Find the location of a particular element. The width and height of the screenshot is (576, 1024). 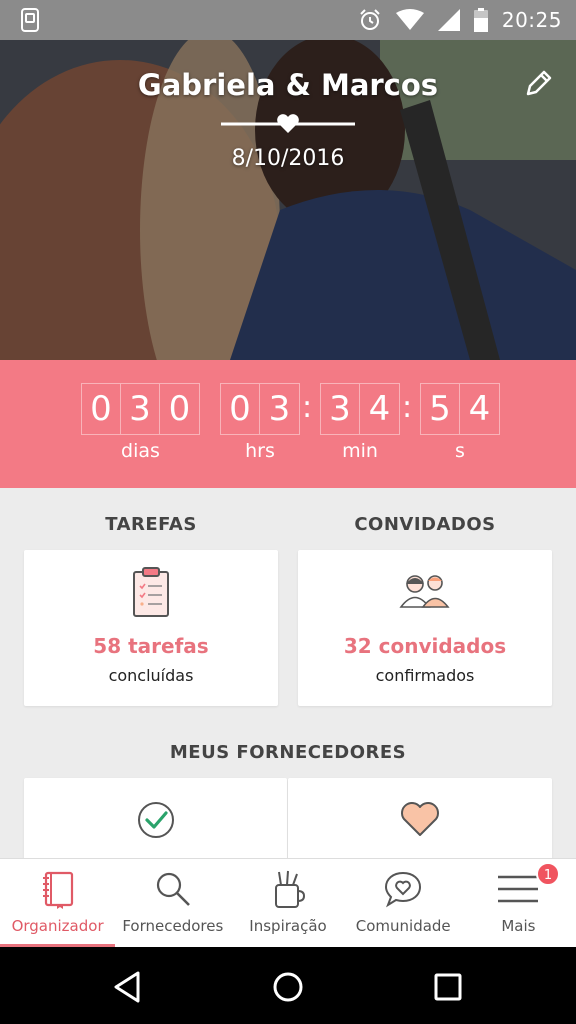

countdown-hours: 0 3 is located at coordinates (260, 409).